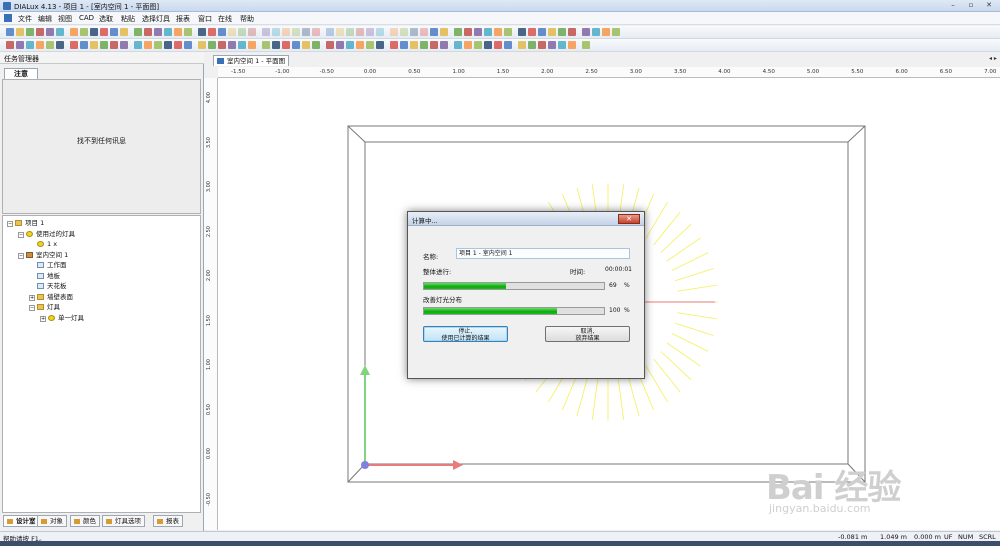 The height and width of the screenshot is (546, 1000). I want to click on menu-edit: 编辑, so click(45, 19).